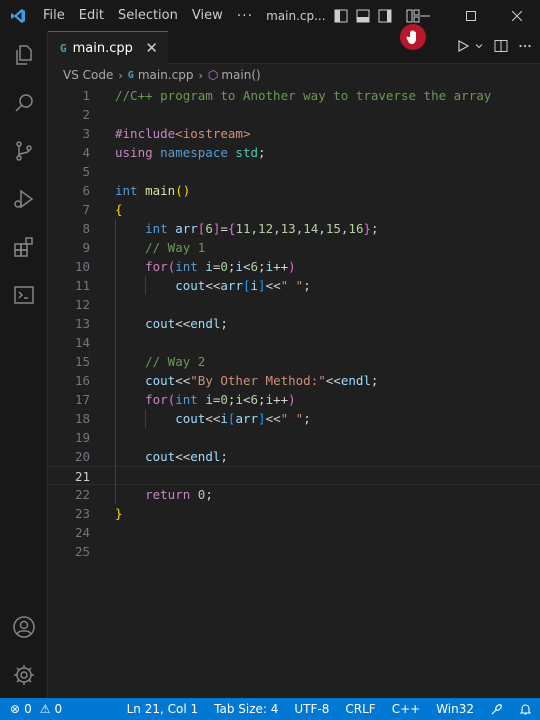  Describe the element at coordinates (24, 151) in the screenshot. I see `source-control-icon` at that location.